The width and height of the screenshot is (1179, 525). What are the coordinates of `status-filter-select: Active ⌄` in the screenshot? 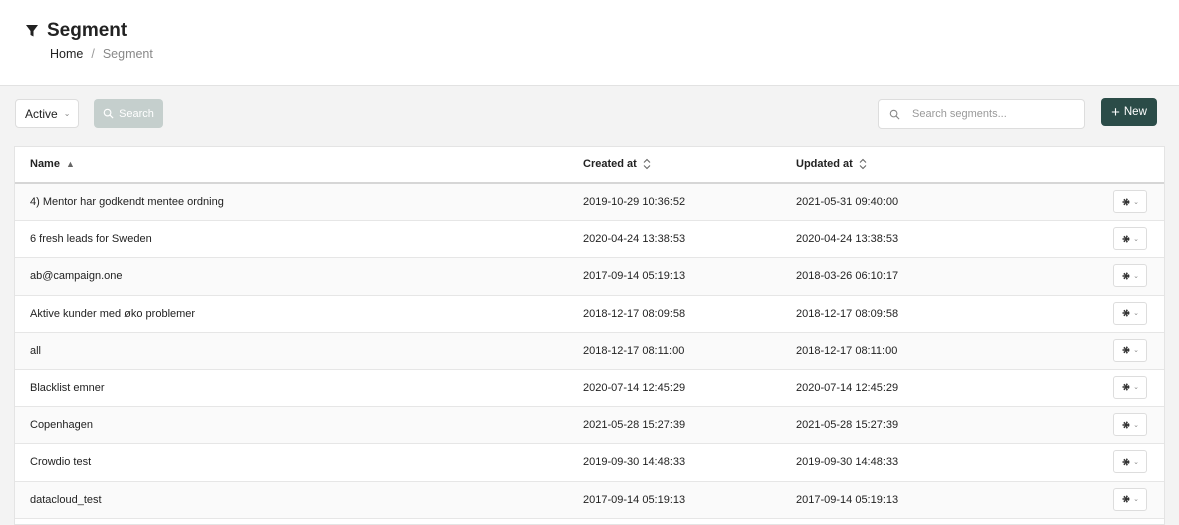 It's located at (47, 113).